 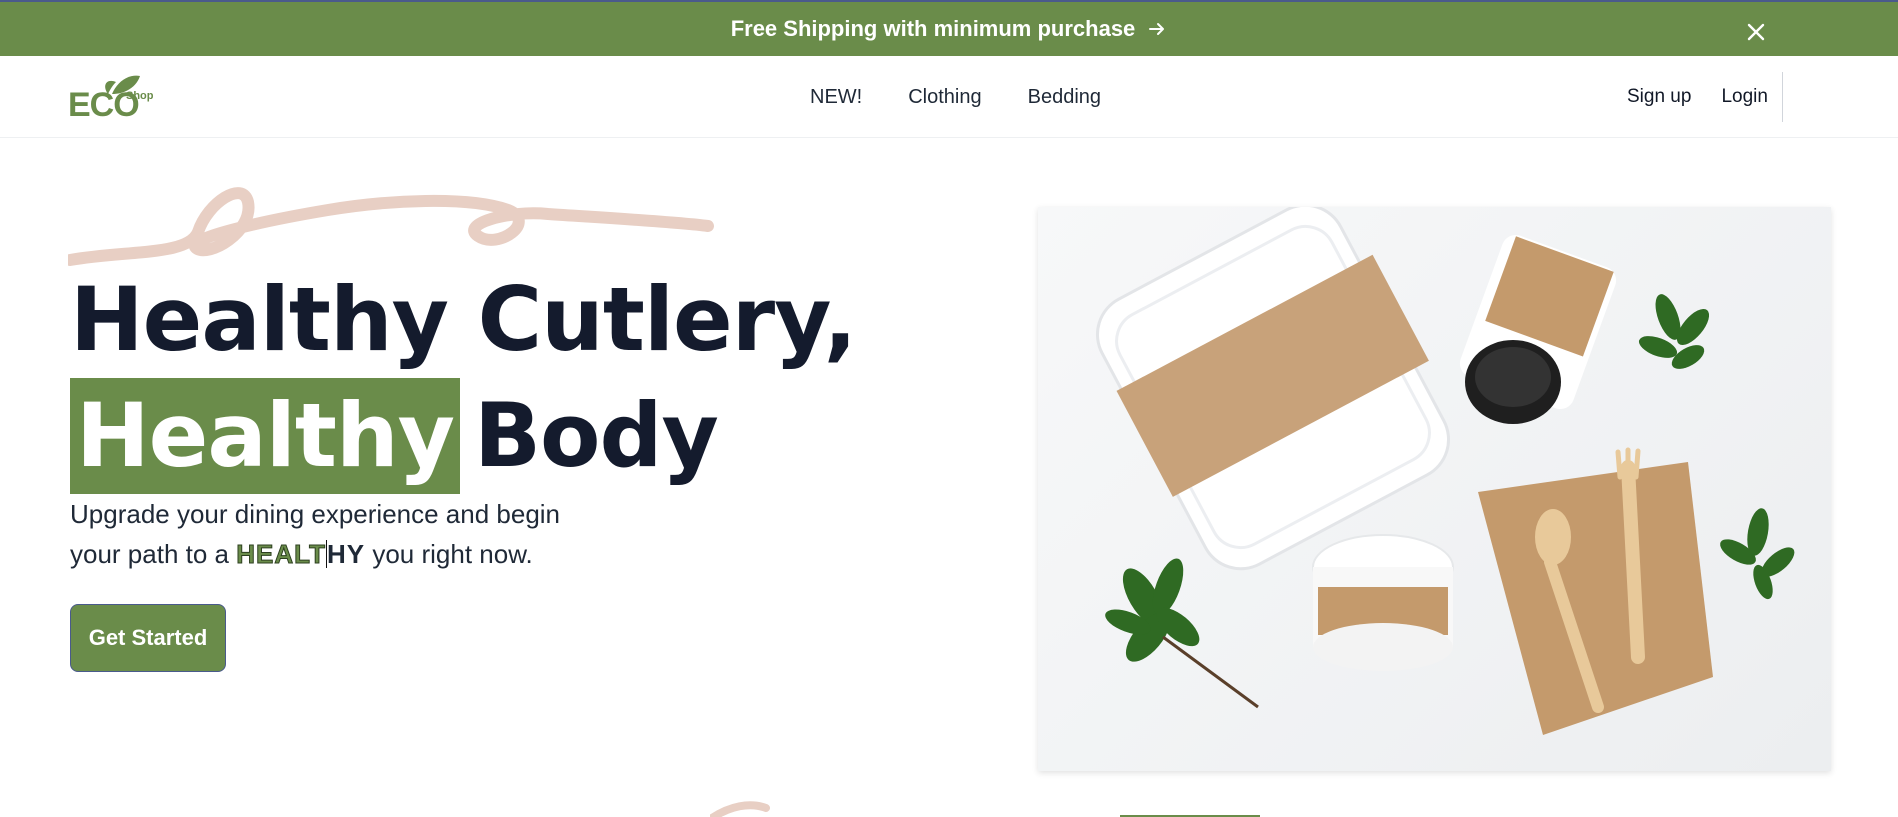 I want to click on get-started-button: Get Started, so click(x=148, y=638).